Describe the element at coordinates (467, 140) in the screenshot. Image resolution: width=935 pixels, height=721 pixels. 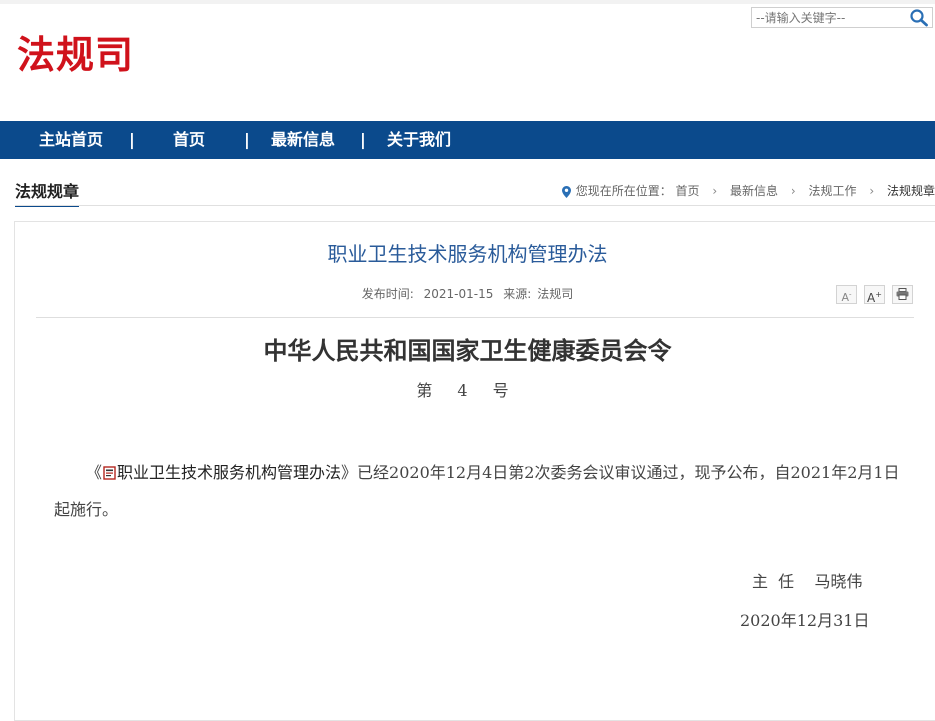
I see `main-nav: 主站首页 | 首页 | 最新信息 | 关于我们` at that location.